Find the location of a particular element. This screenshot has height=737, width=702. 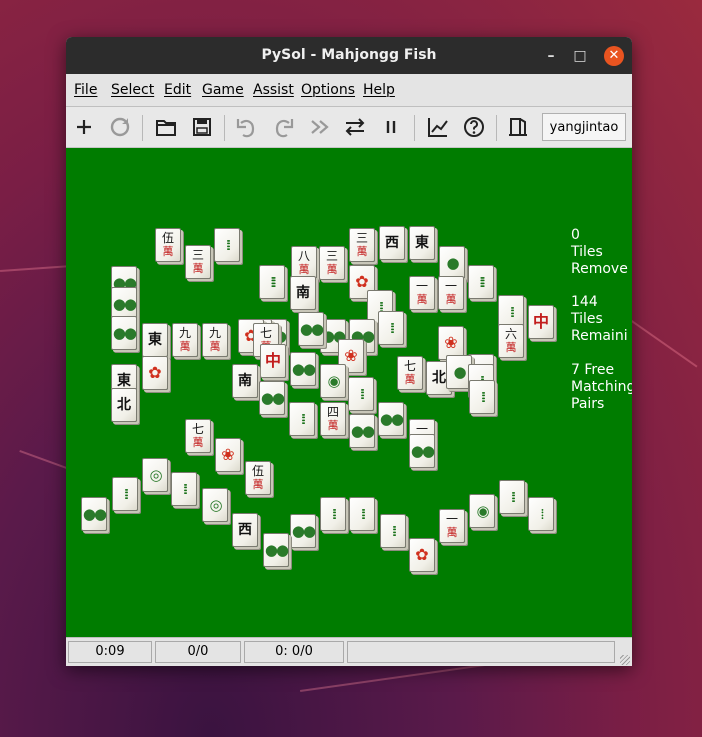

menu-game: Game is located at coordinates (223, 90).